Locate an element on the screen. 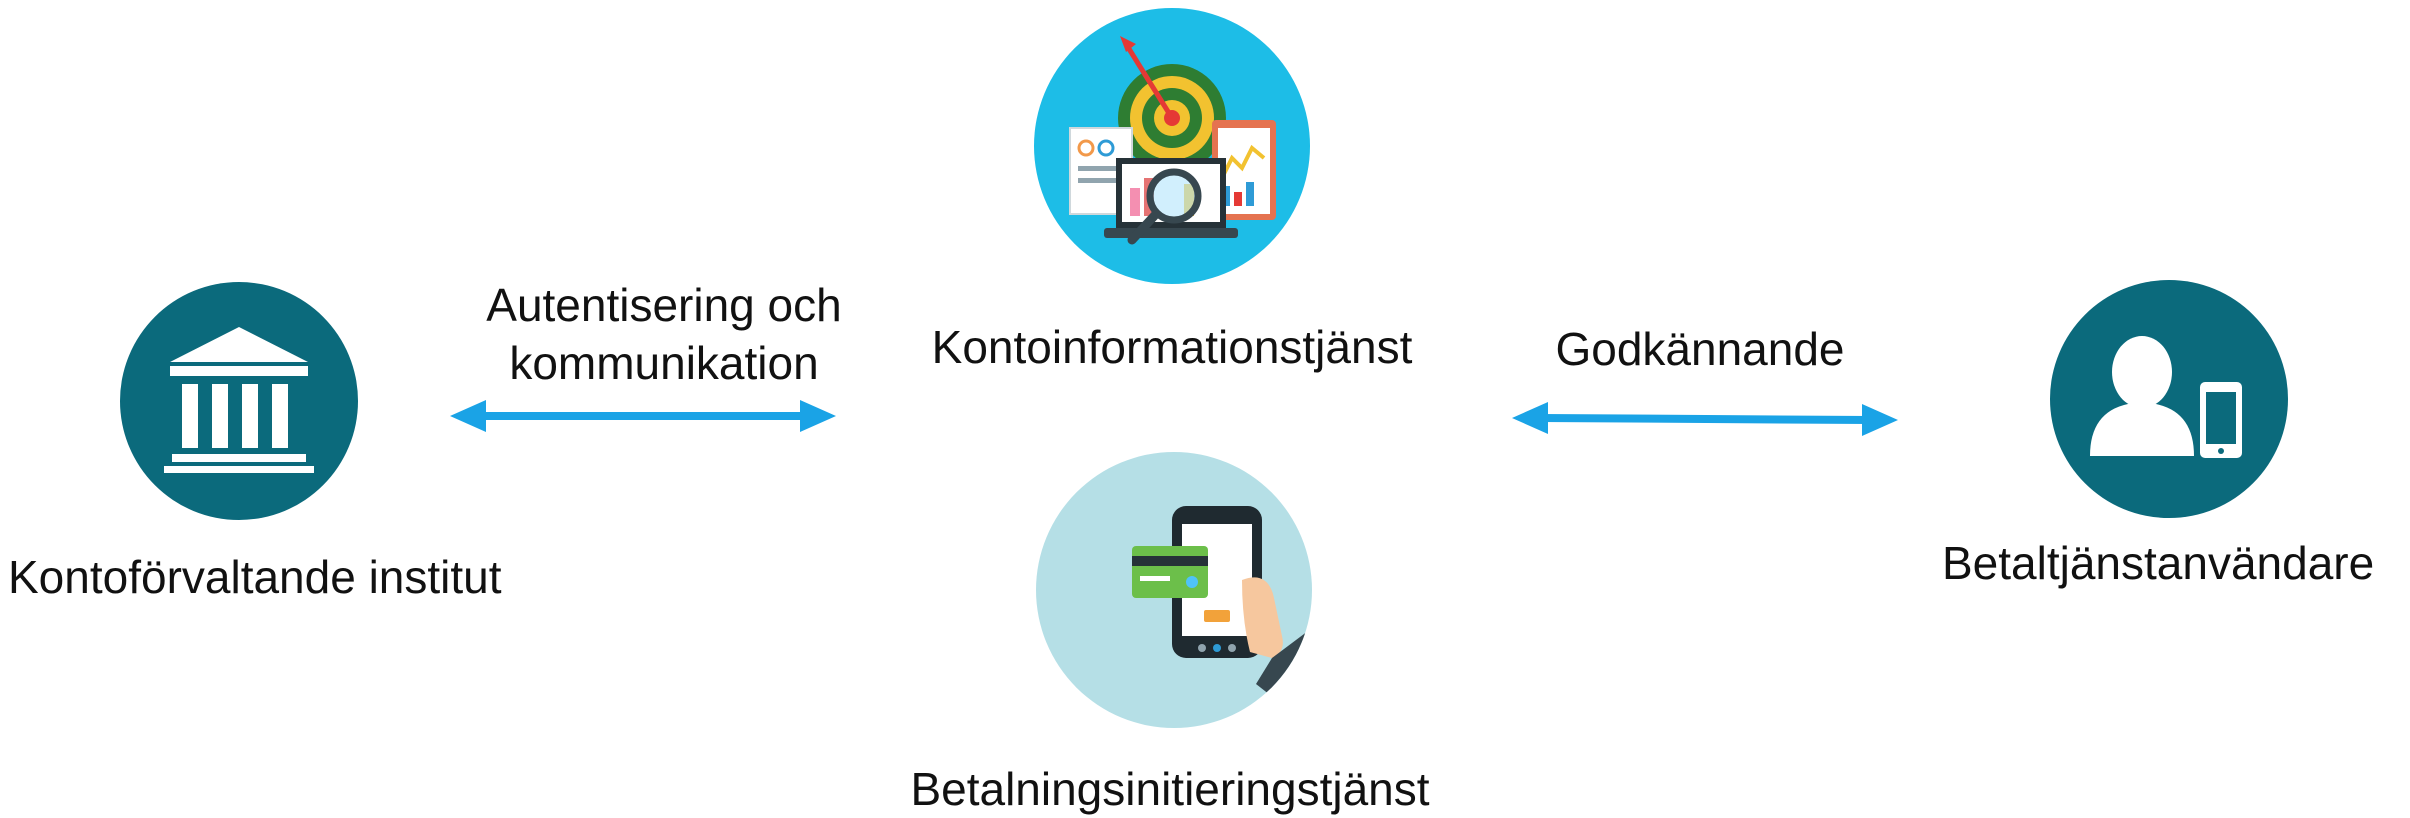 The image size is (2410, 818). right-double-arrow is located at coordinates (1705, 419).